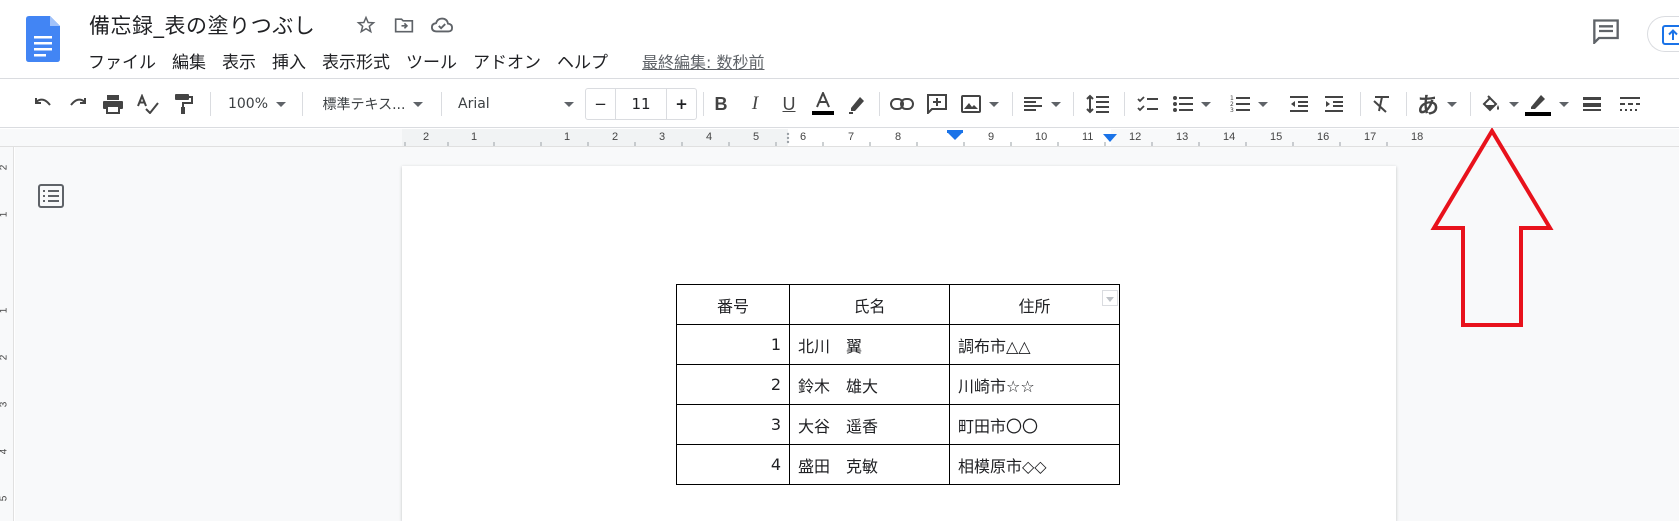 The width and height of the screenshot is (1679, 521). What do you see at coordinates (681, 104) in the screenshot?
I see `font-size-increase-button: +` at bounding box center [681, 104].